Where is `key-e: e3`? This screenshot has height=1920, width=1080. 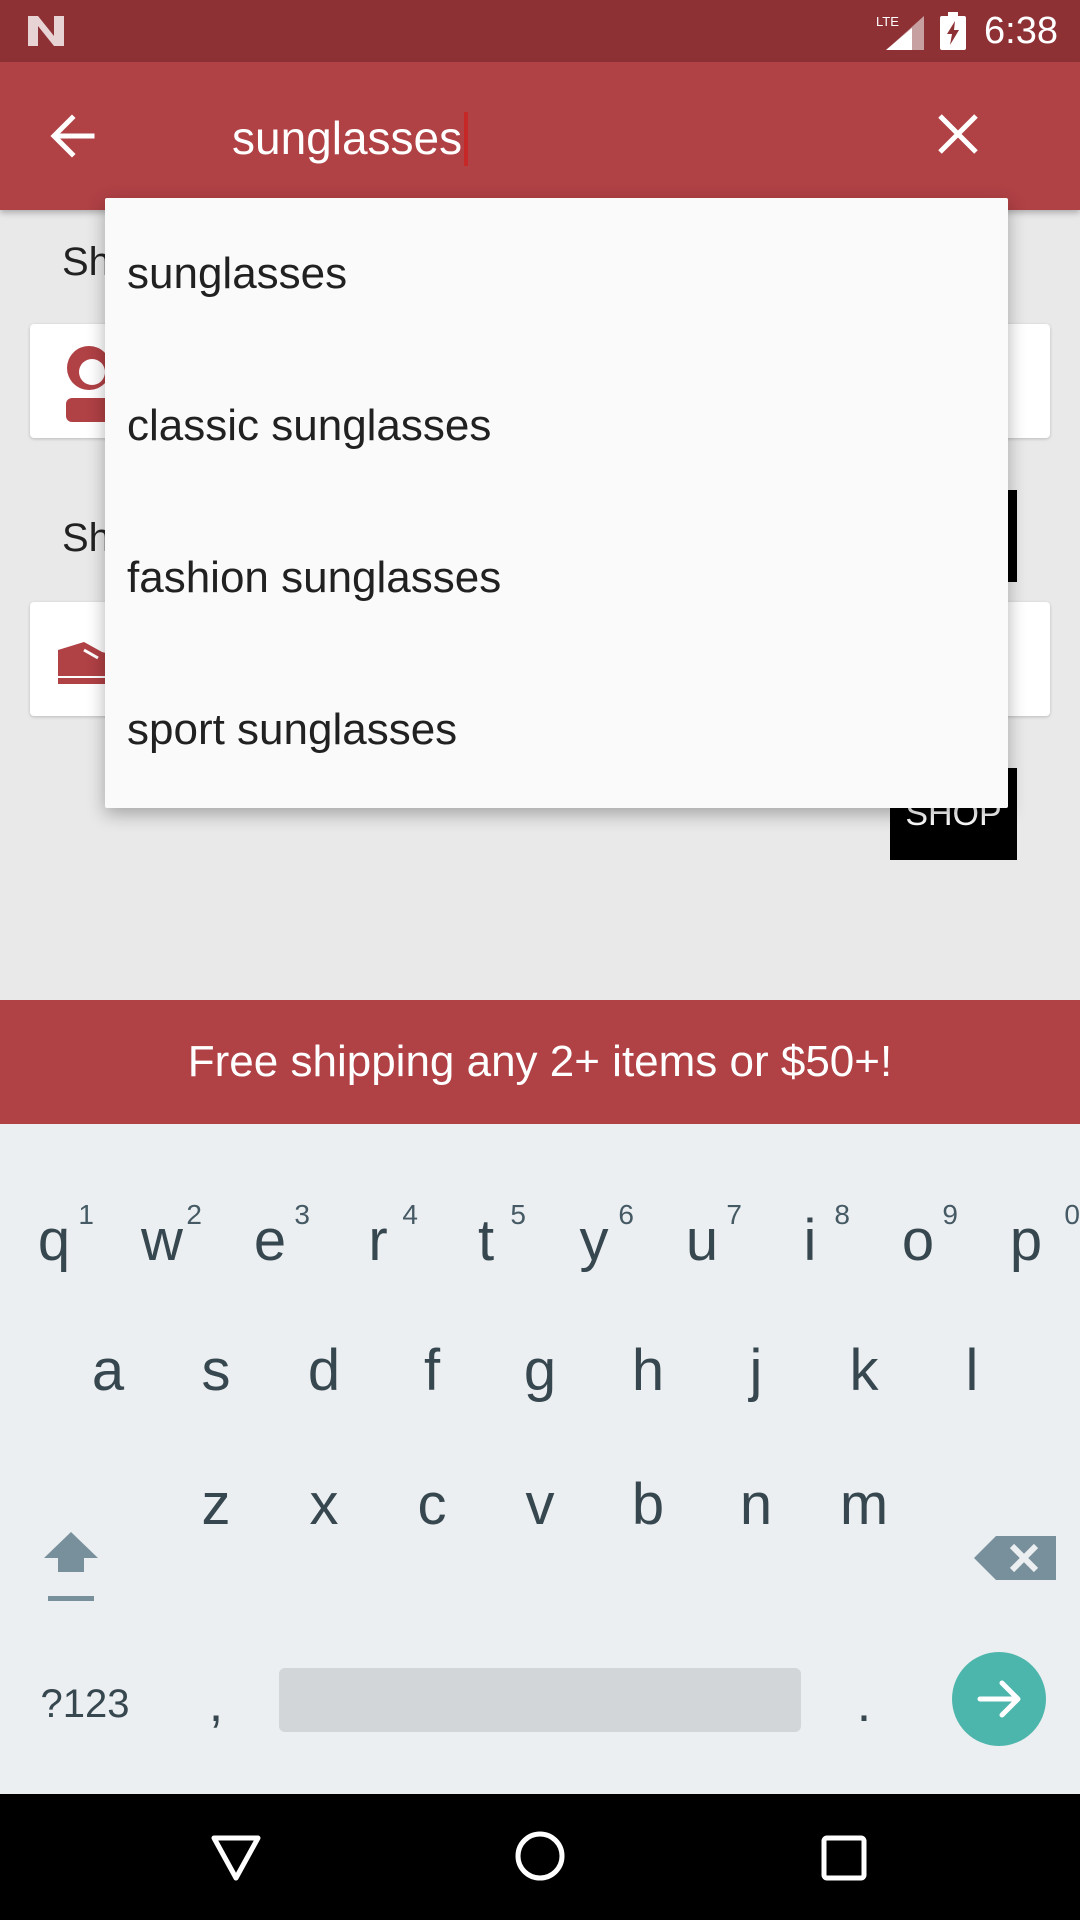 key-e: e3 is located at coordinates (270, 1241).